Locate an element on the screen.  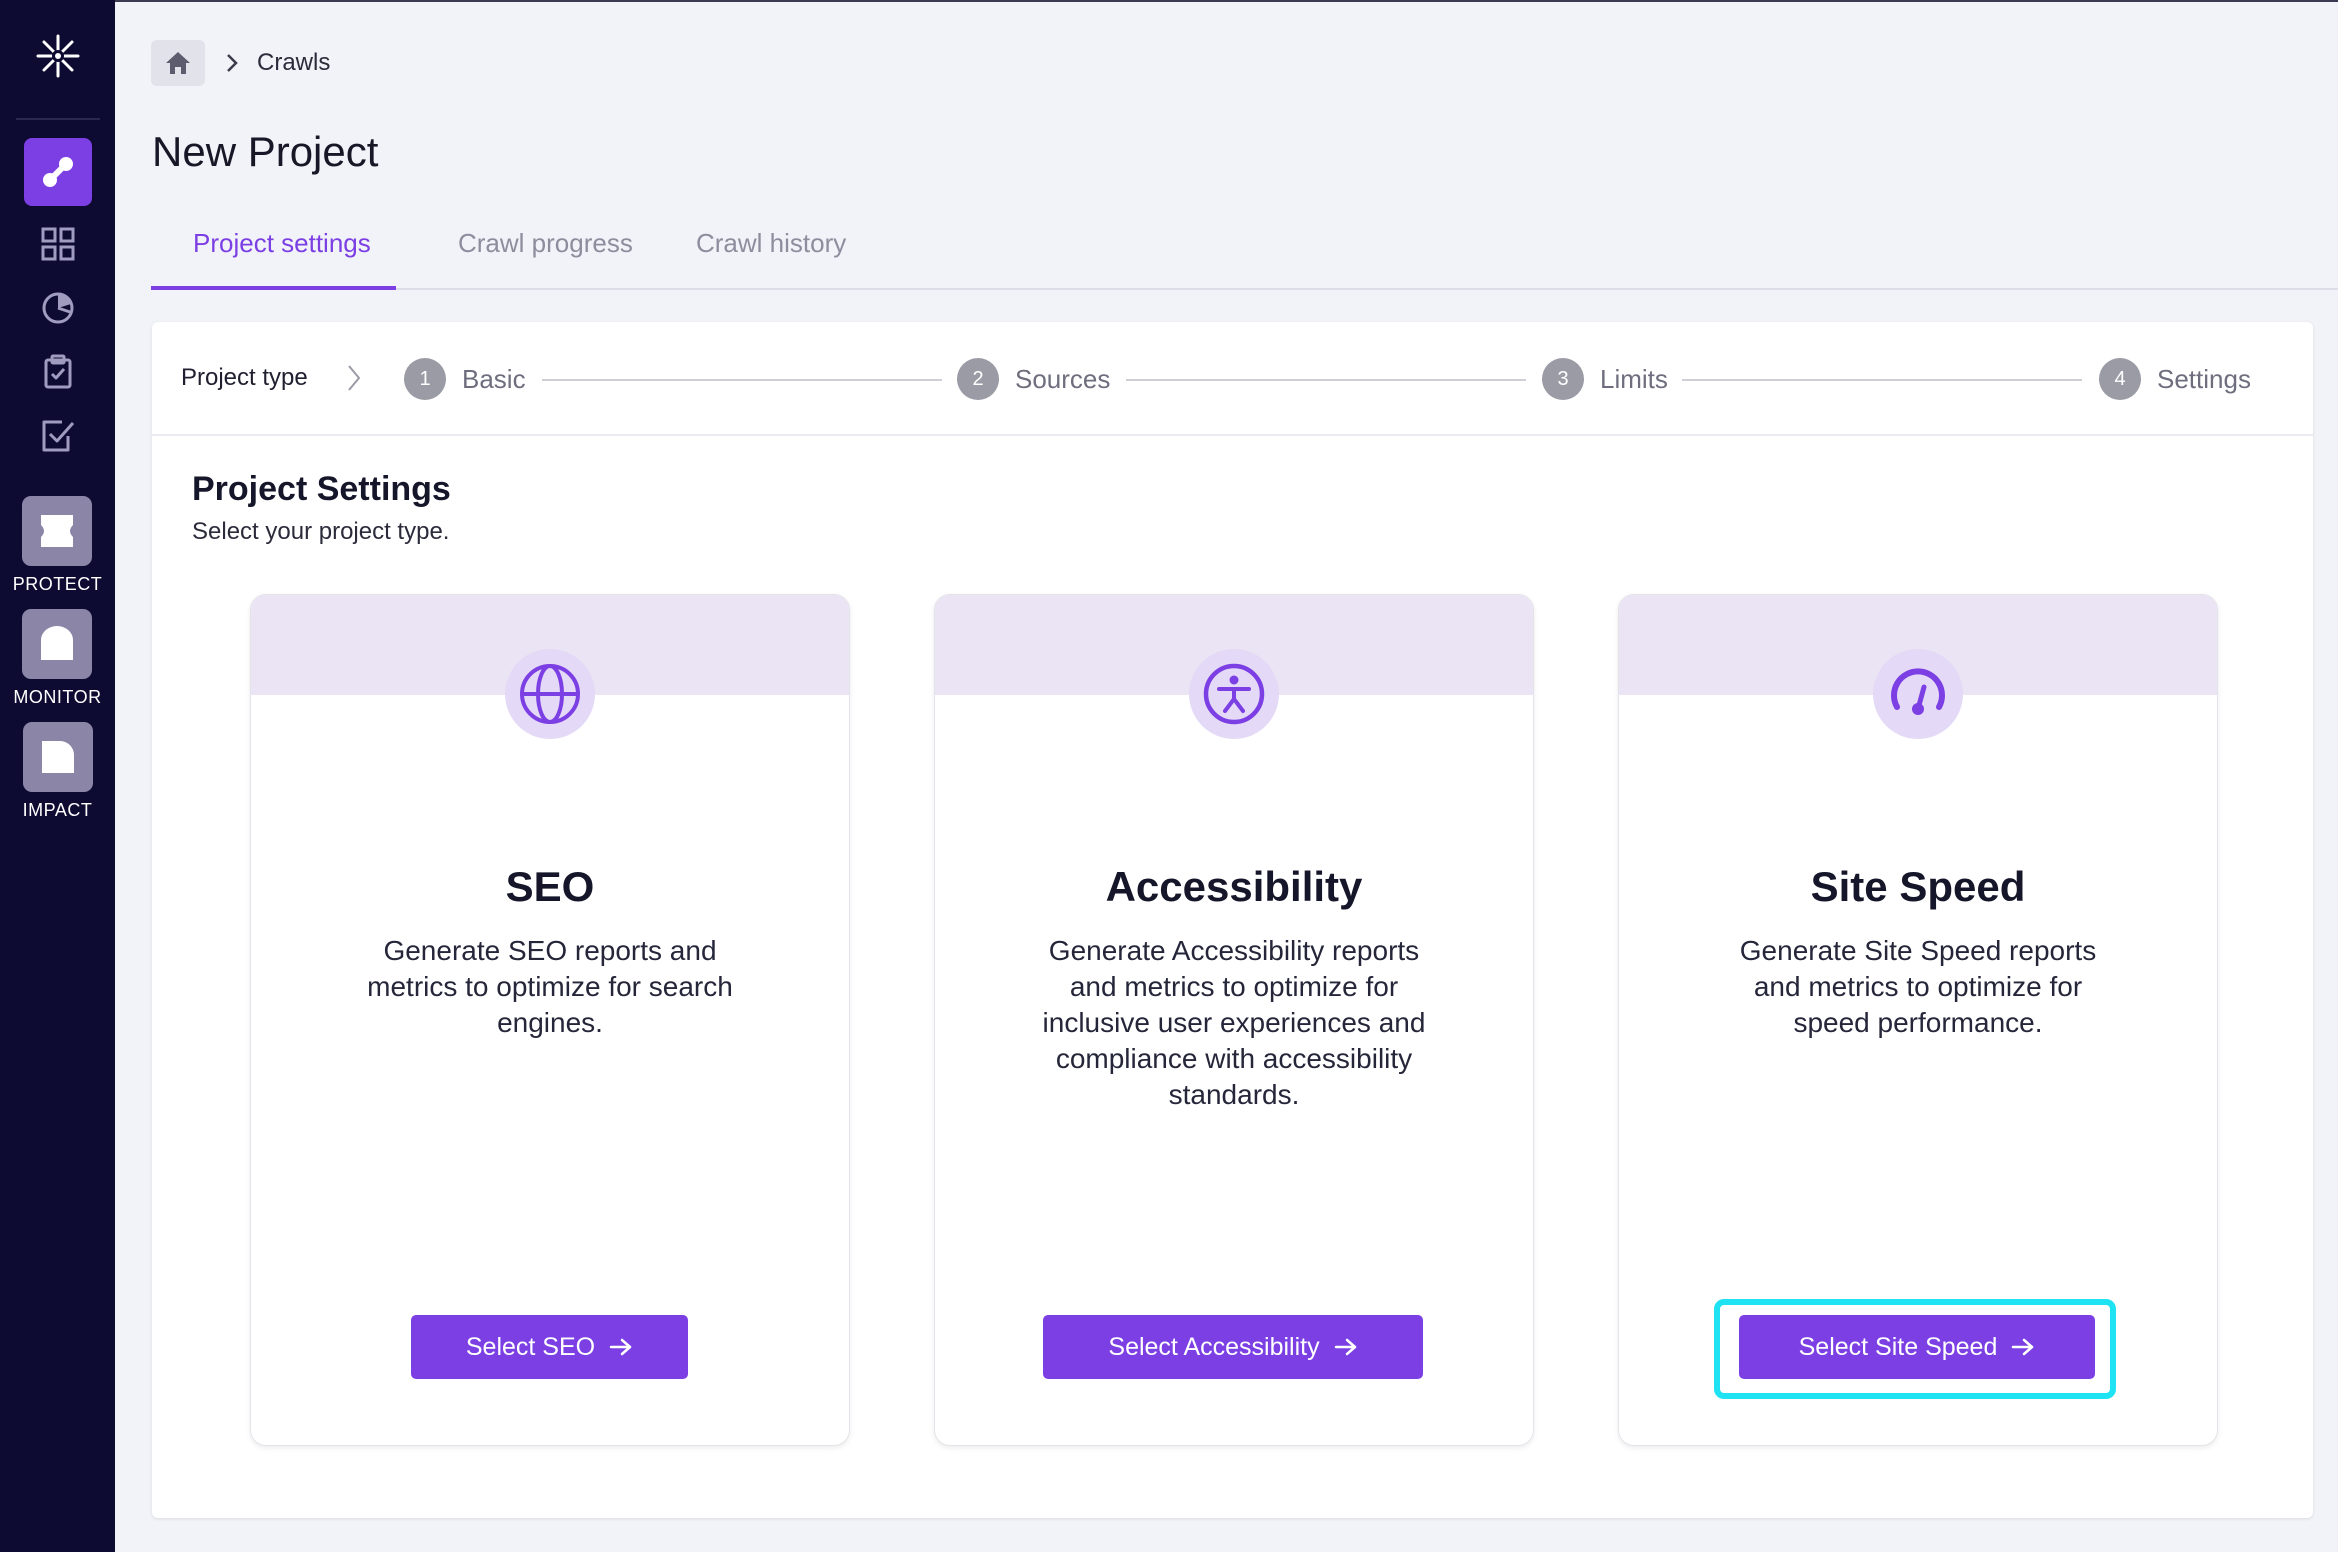
app-label-protect: PROTECT is located at coordinates (57, 584).